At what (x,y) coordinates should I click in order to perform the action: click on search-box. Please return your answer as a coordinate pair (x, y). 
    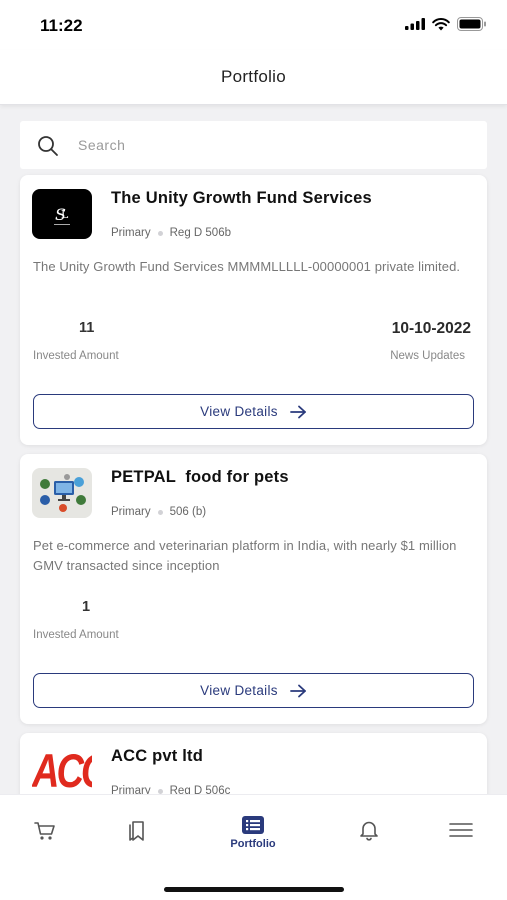
    Looking at the image, I should click on (253, 145).